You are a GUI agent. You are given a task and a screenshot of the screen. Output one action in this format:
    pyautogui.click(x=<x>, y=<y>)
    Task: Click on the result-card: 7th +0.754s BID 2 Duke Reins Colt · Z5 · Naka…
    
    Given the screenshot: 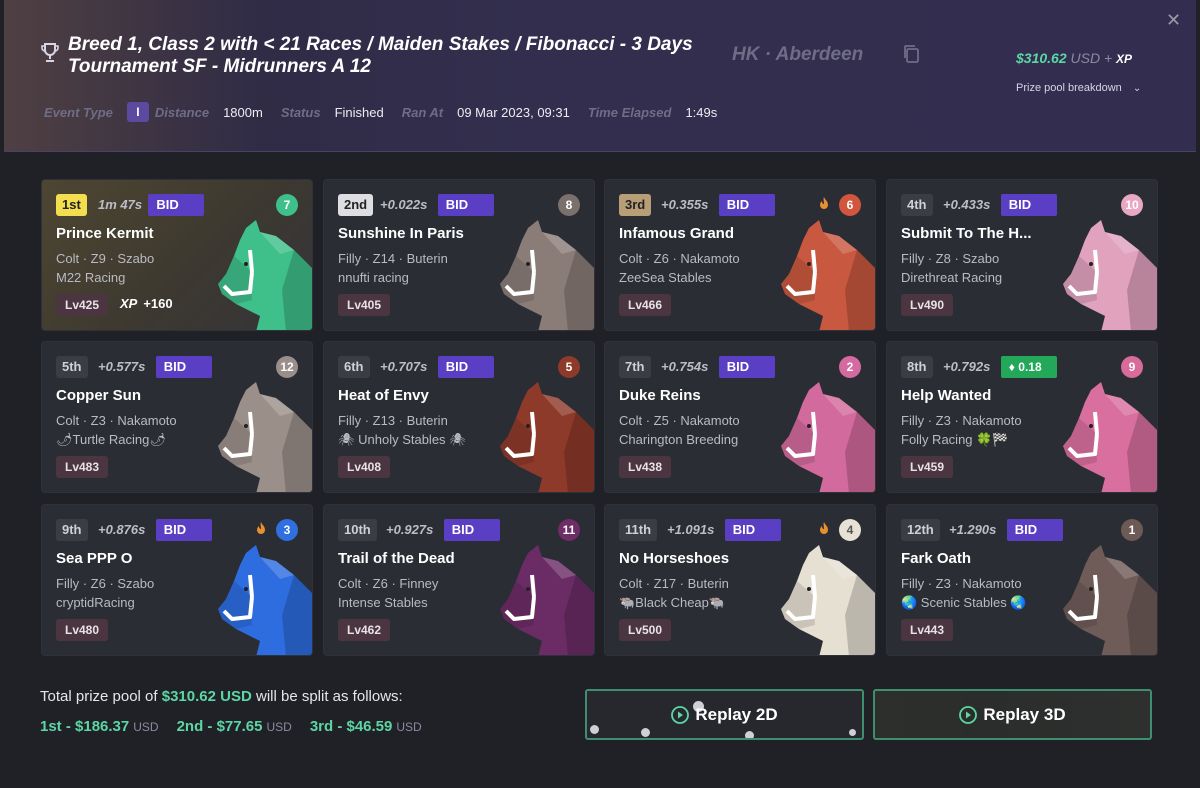 What is the action you would take?
    pyautogui.click(x=740, y=417)
    